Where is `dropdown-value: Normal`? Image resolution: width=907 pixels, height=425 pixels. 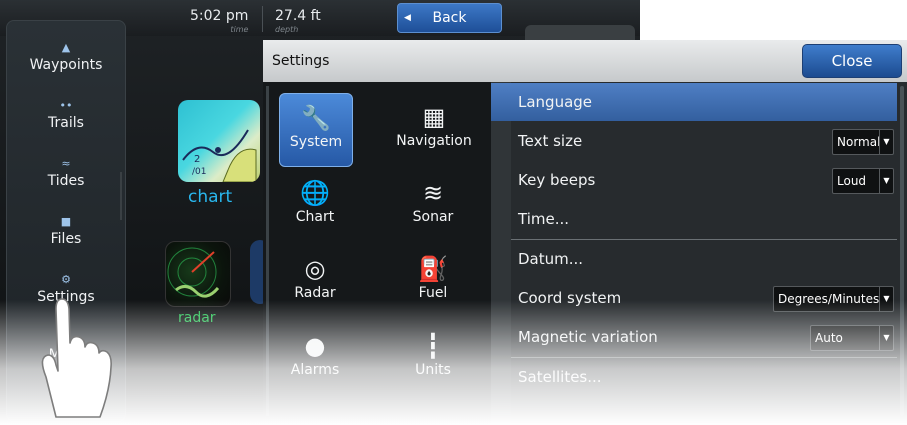 dropdown-value: Normal is located at coordinates (859, 142).